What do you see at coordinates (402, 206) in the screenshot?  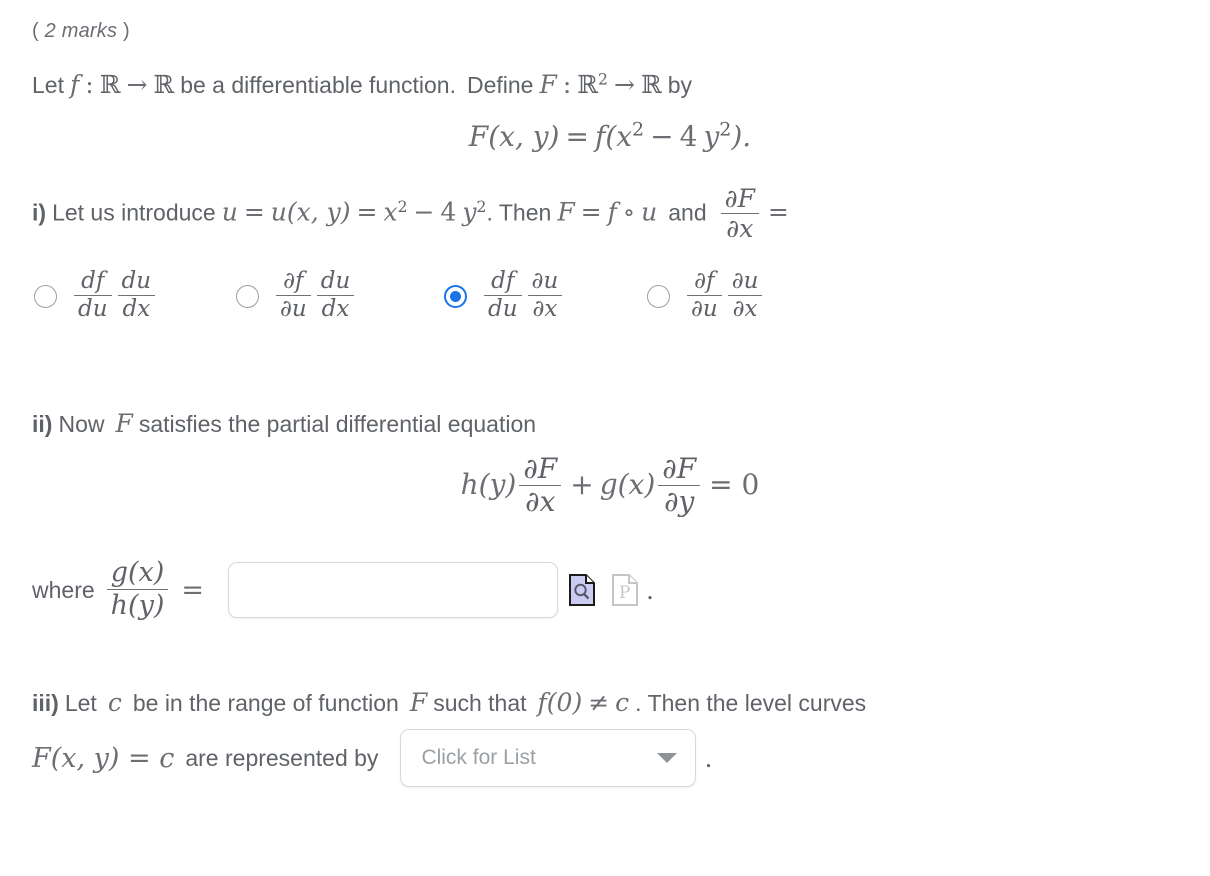 I see `part-i-x-exponent: 2` at bounding box center [402, 206].